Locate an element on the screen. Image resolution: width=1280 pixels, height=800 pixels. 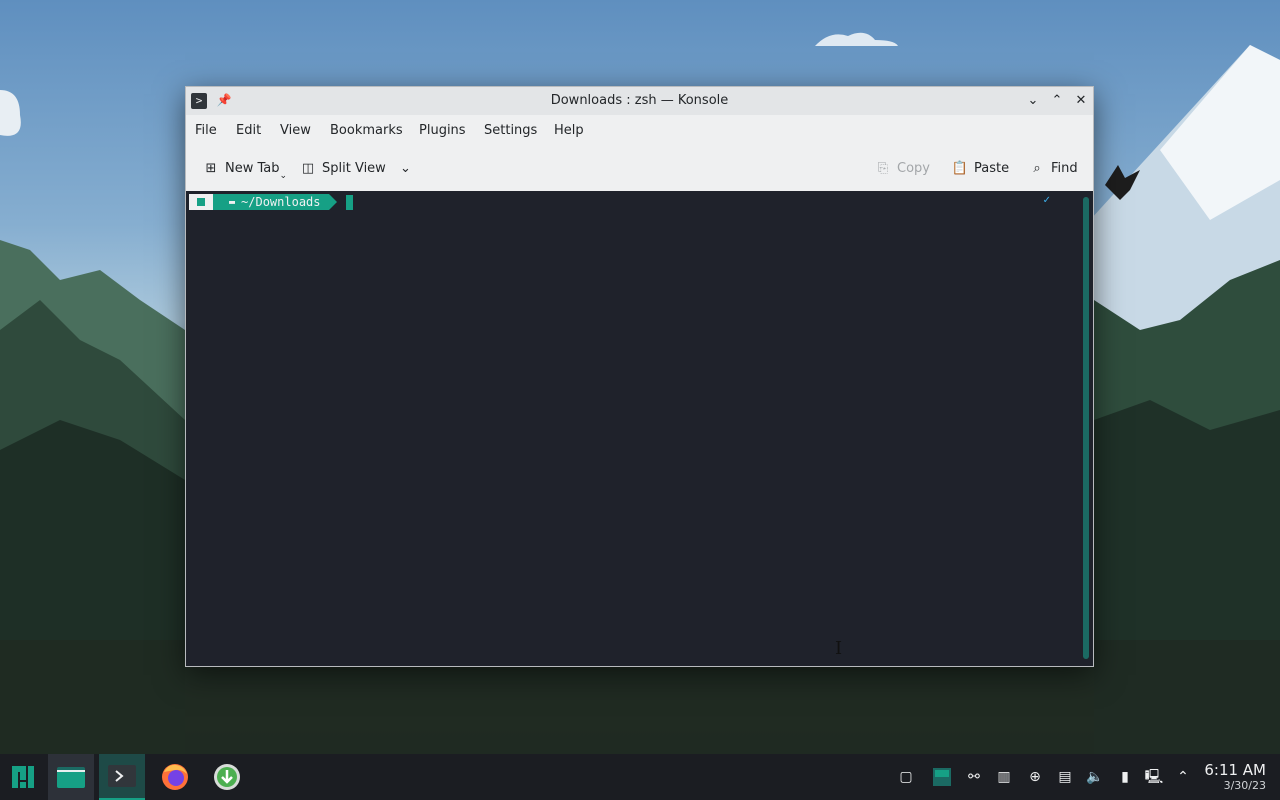
menu-file: File is located at coordinates (206, 130).